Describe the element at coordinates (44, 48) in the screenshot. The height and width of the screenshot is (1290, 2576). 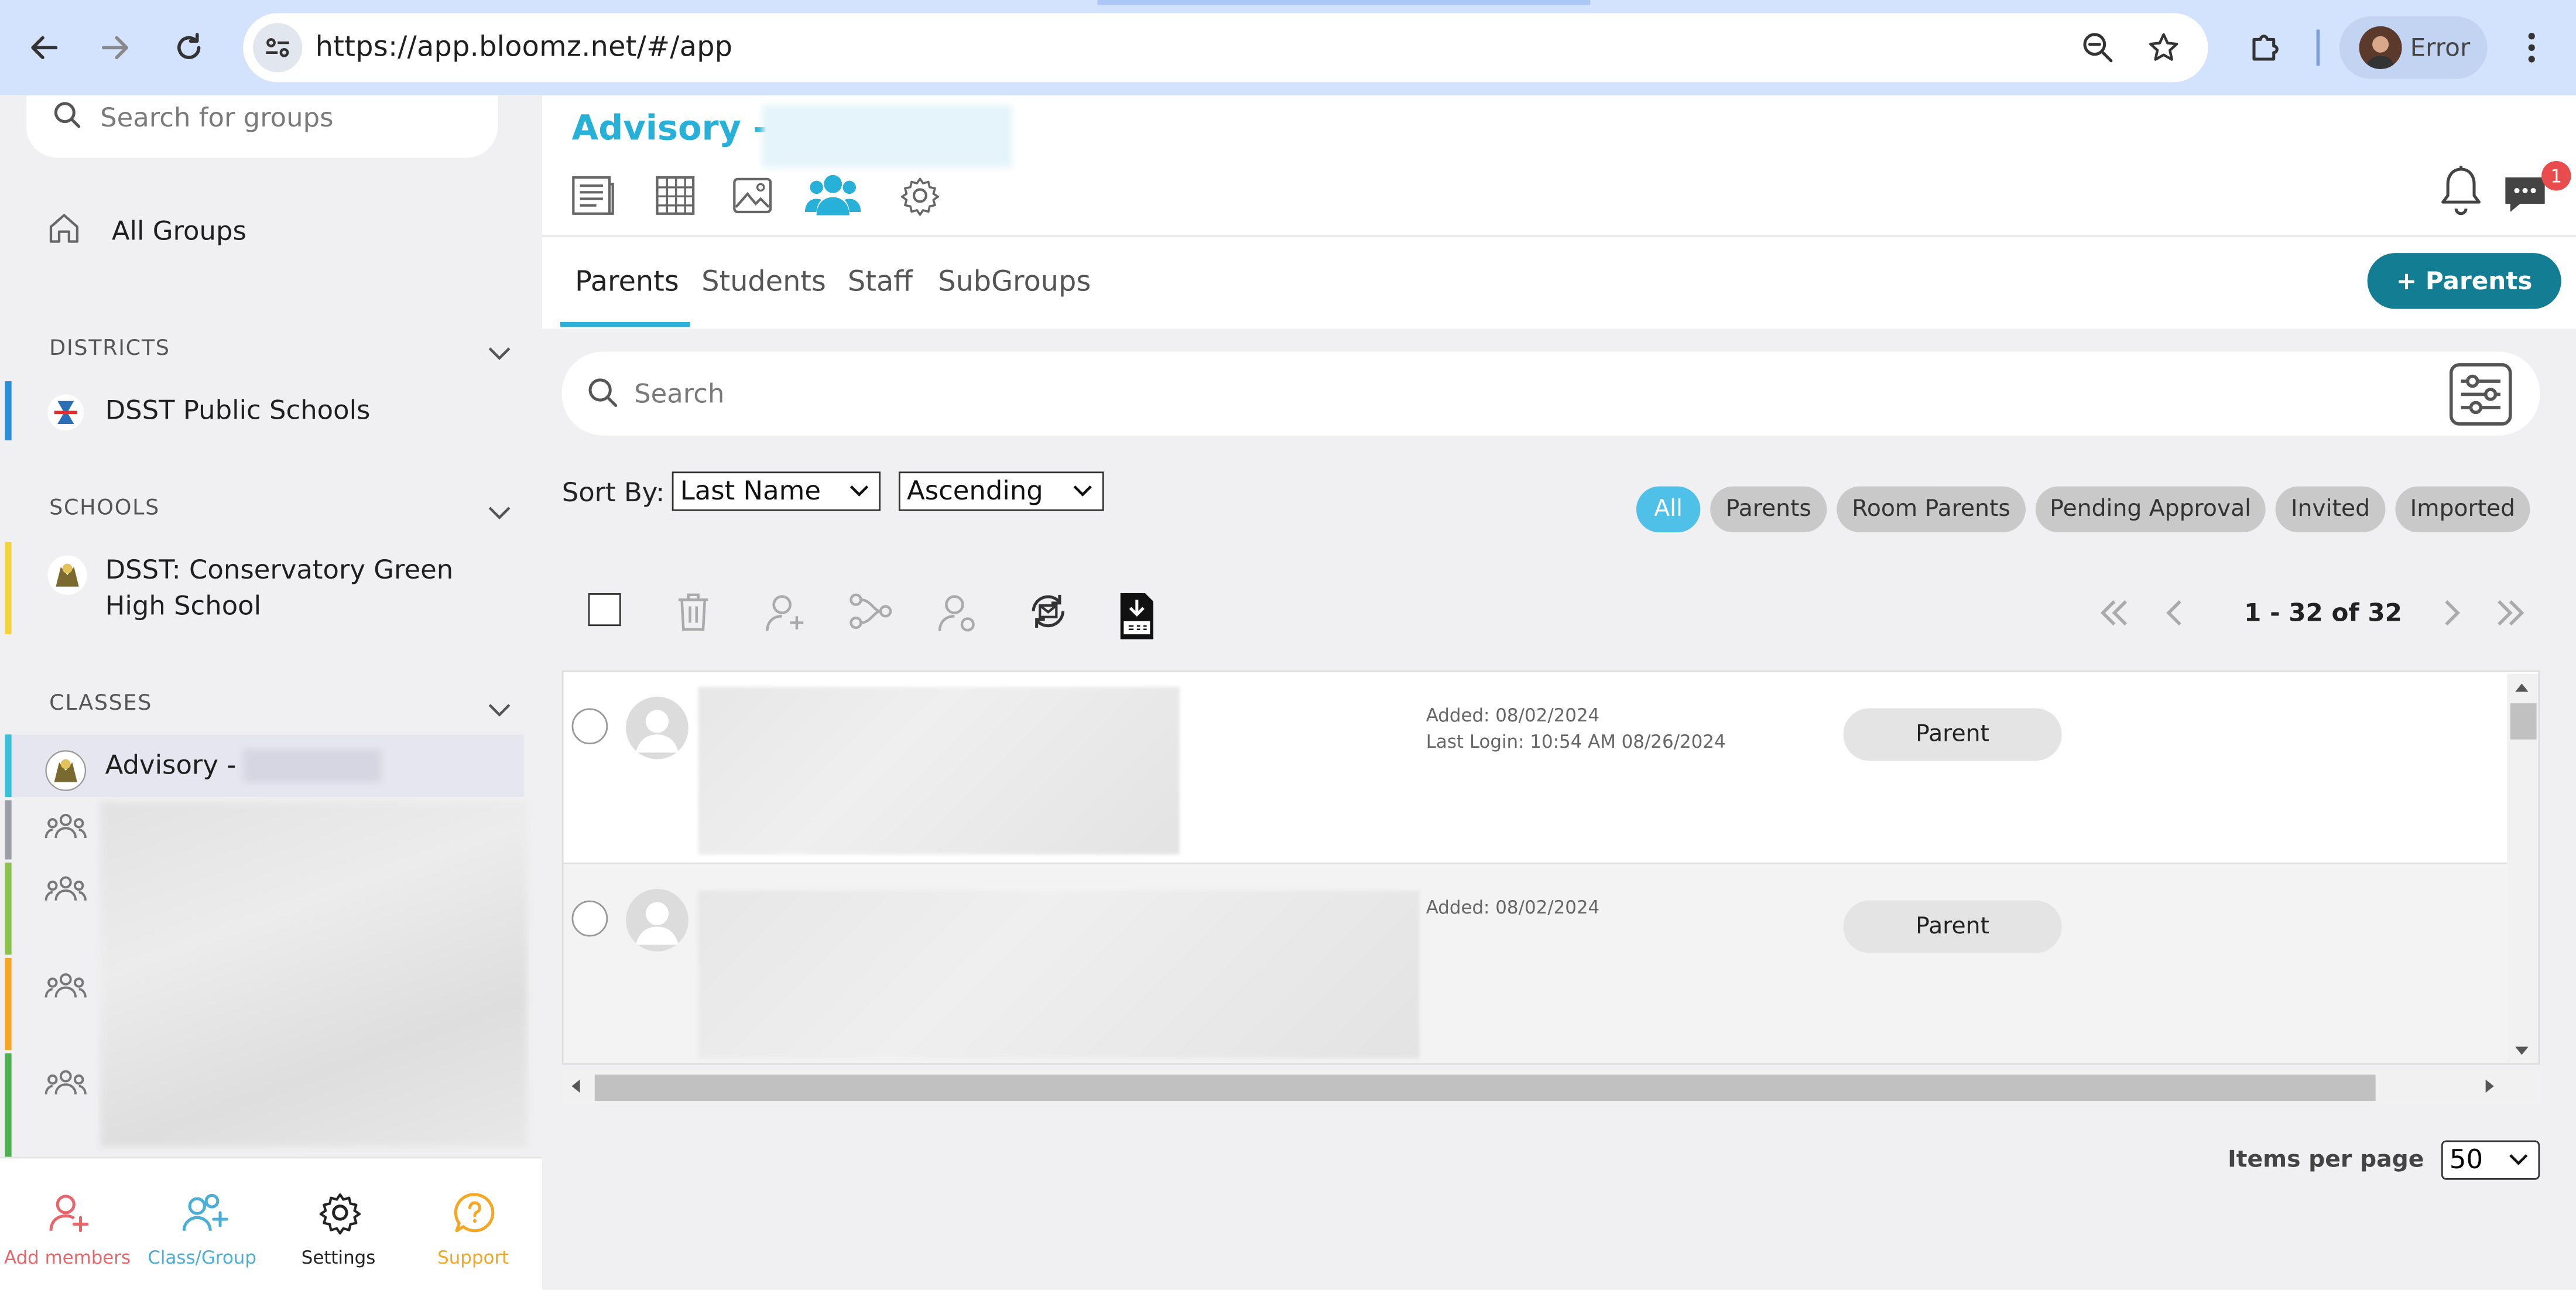
I see `back-icon` at that location.